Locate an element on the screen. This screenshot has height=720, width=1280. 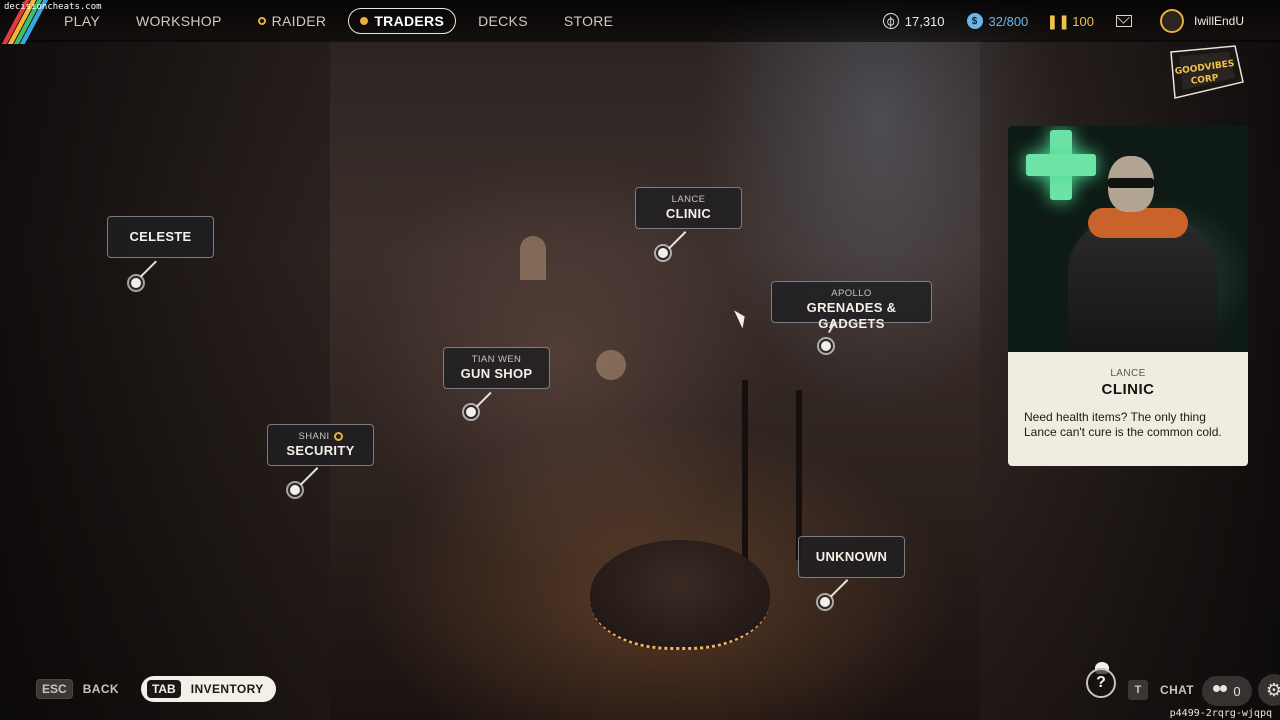
inventory-button: TAB INVENTORY is located at coordinates (208, 689).